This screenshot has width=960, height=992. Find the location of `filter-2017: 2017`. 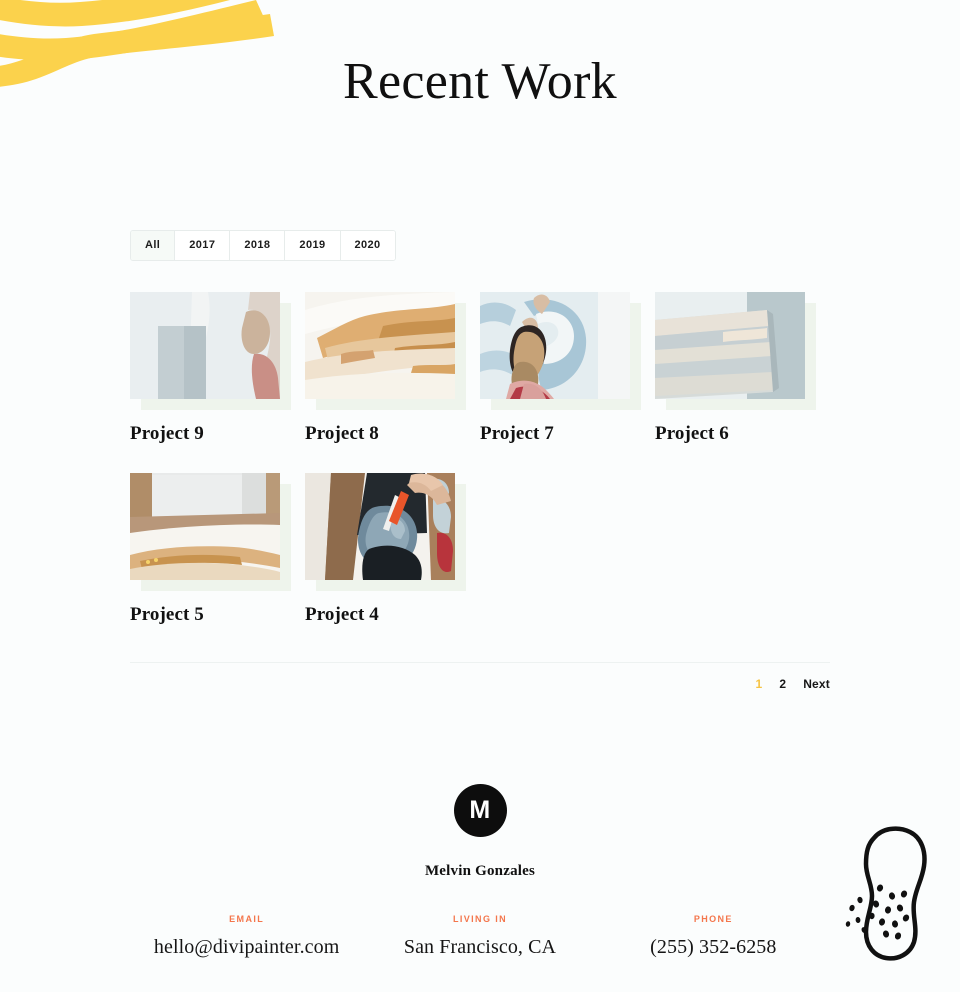

filter-2017: 2017 is located at coordinates (203, 245).